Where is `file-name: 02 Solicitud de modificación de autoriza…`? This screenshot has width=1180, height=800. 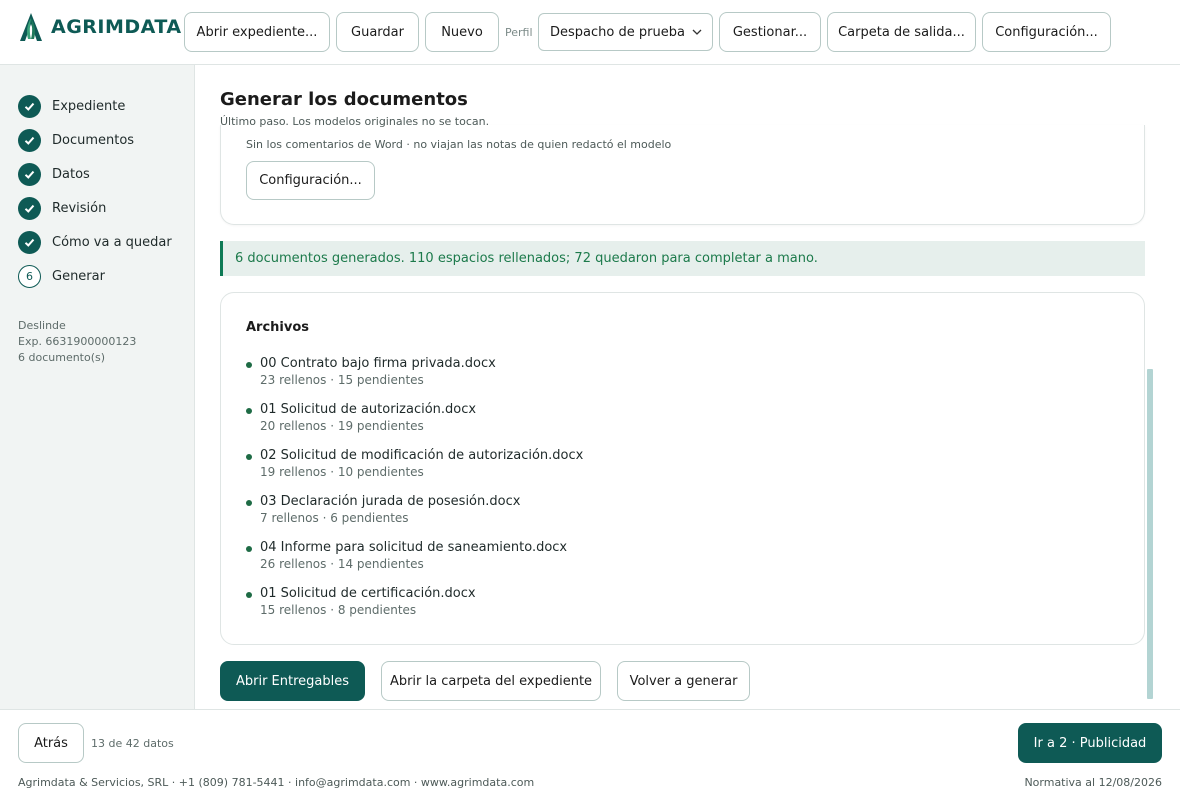 file-name: 02 Solicitud de modificación de autoriza… is located at coordinates (422, 455).